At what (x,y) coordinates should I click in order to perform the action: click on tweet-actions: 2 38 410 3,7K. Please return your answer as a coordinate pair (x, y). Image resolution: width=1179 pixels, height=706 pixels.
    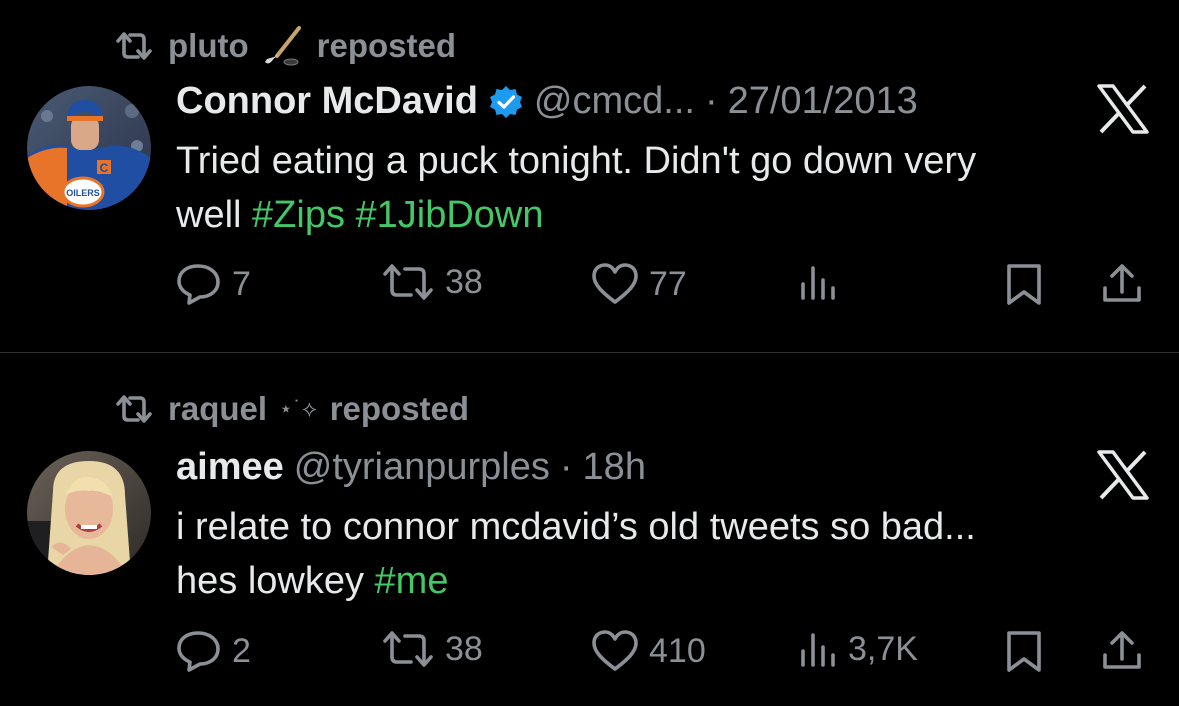
    Looking at the image, I should click on (666, 654).